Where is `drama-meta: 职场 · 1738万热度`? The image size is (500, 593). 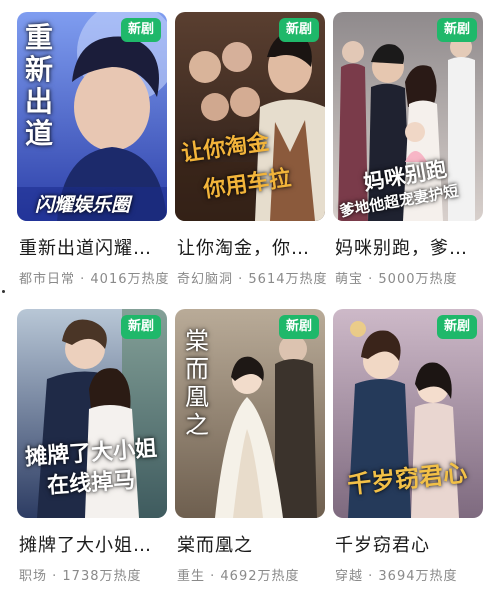 drama-meta: 职场 · 1738万热度 is located at coordinates (80, 576).